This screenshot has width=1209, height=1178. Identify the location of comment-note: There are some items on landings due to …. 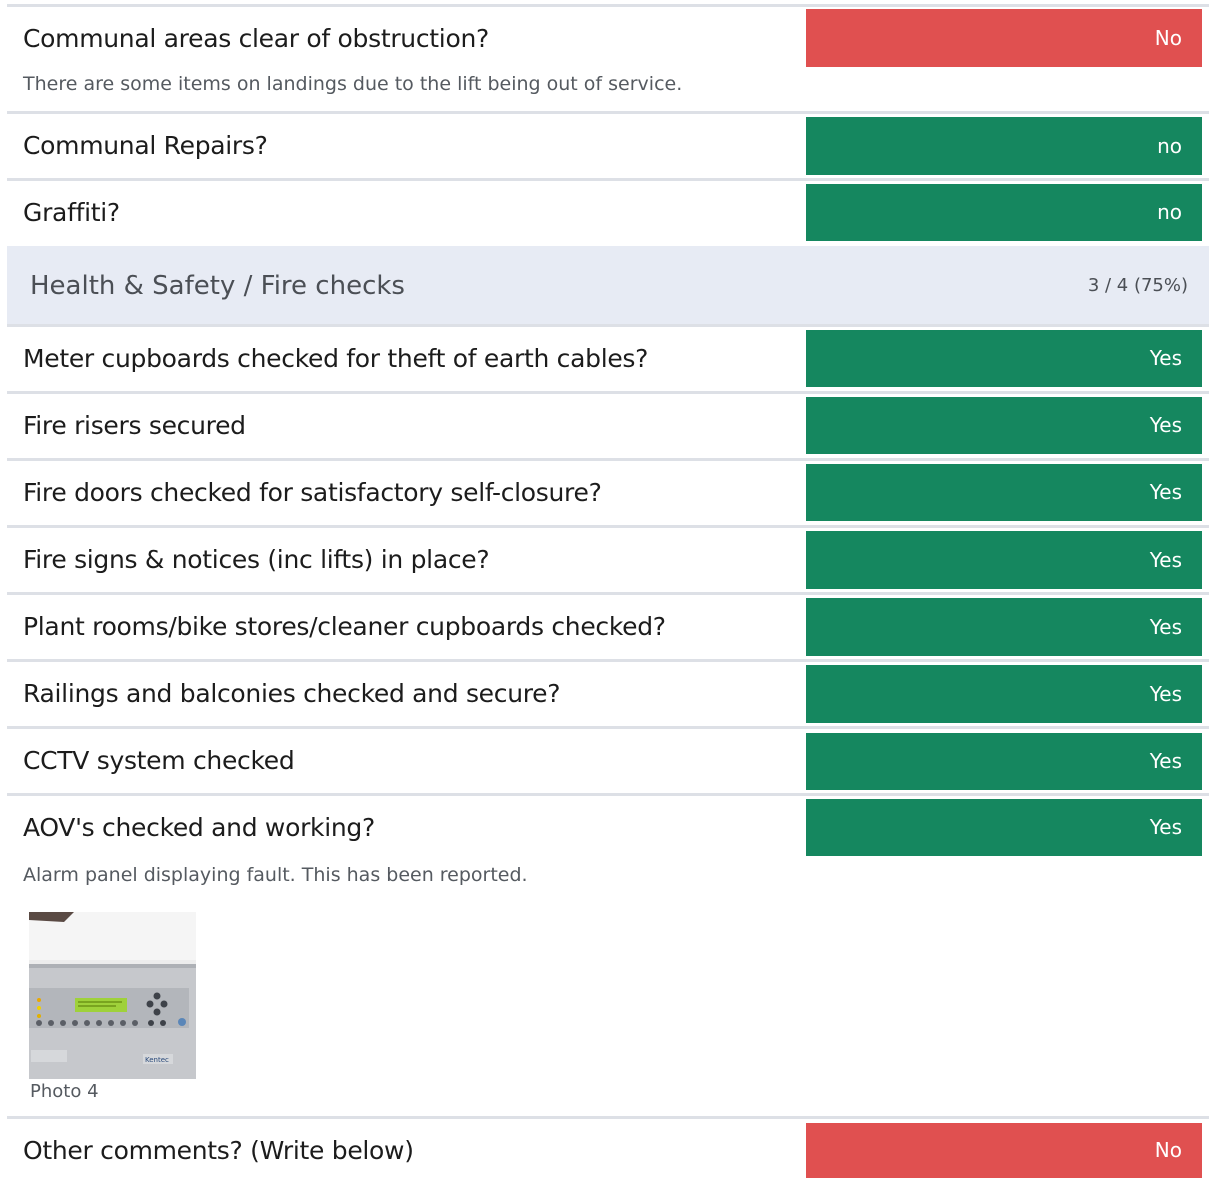
(353, 84).